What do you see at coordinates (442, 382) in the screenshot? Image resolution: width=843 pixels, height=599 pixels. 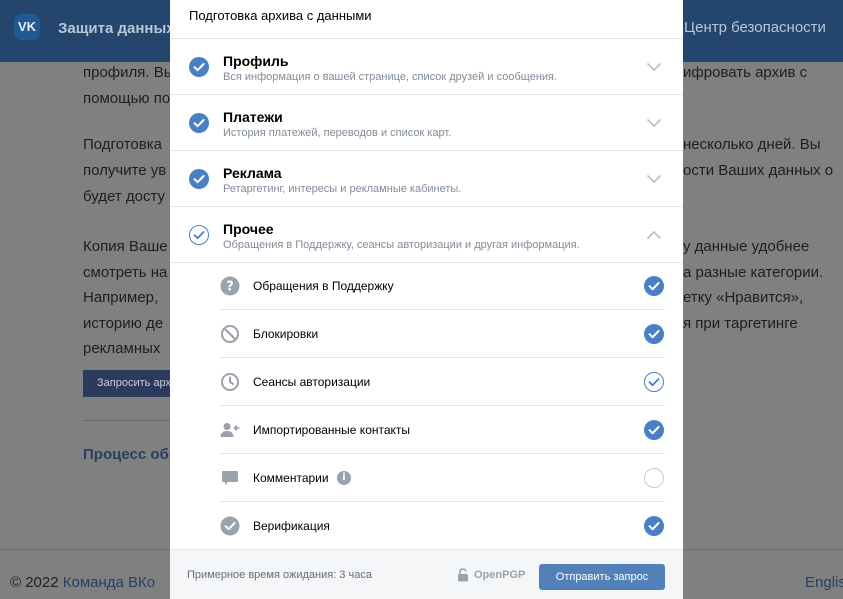 I see `subitem-sessions: Сеансы авторизации` at bounding box center [442, 382].